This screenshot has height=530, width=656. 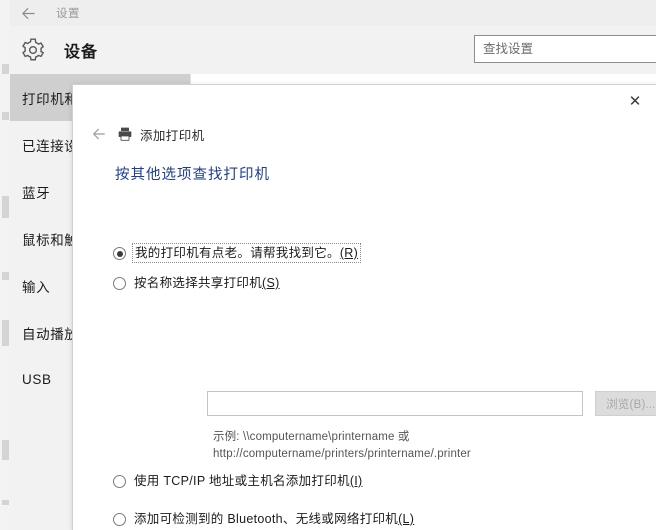 I want to click on settings-title-bar: 设置, so click(x=333, y=13).